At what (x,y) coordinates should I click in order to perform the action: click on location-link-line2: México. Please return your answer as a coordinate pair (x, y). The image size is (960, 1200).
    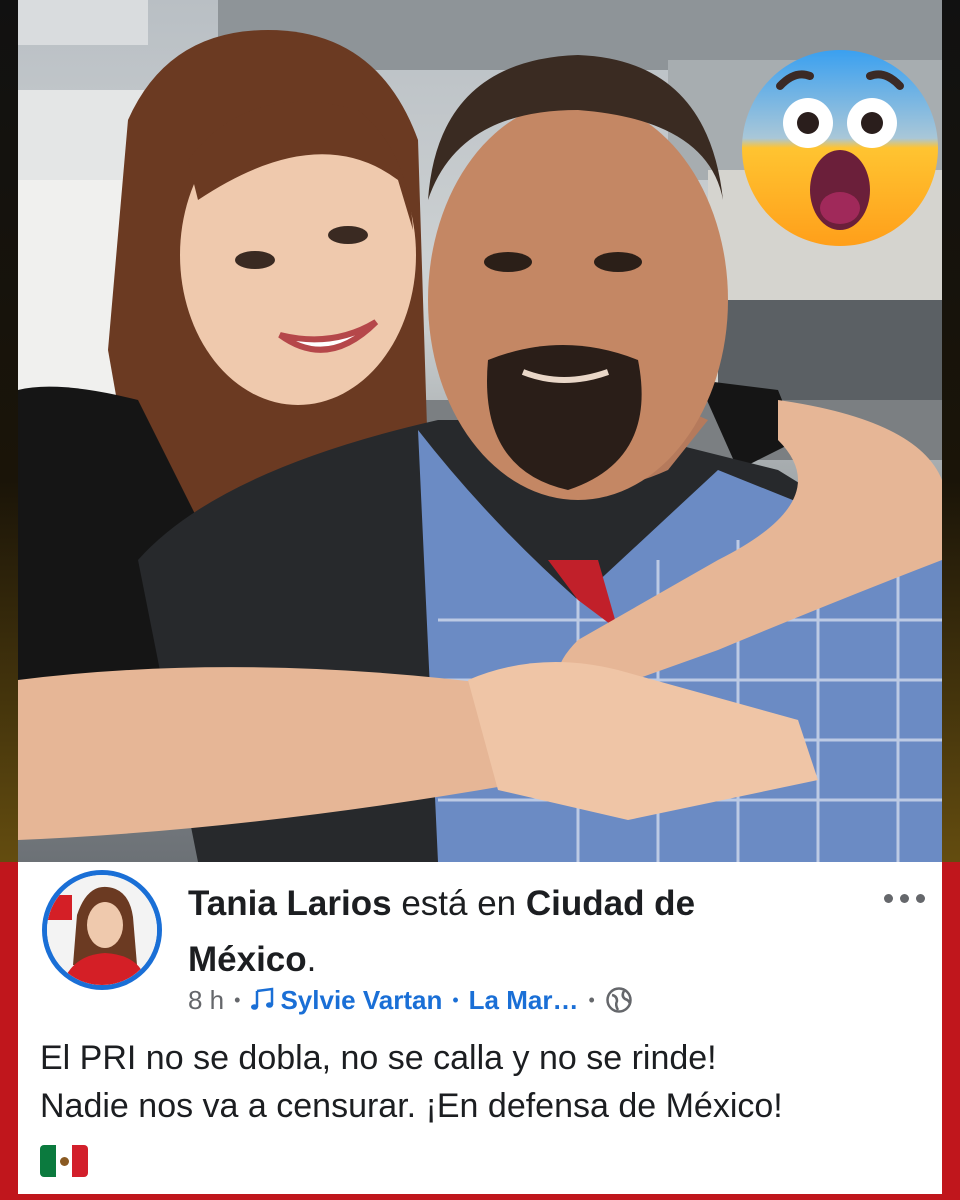
    Looking at the image, I should click on (247, 959).